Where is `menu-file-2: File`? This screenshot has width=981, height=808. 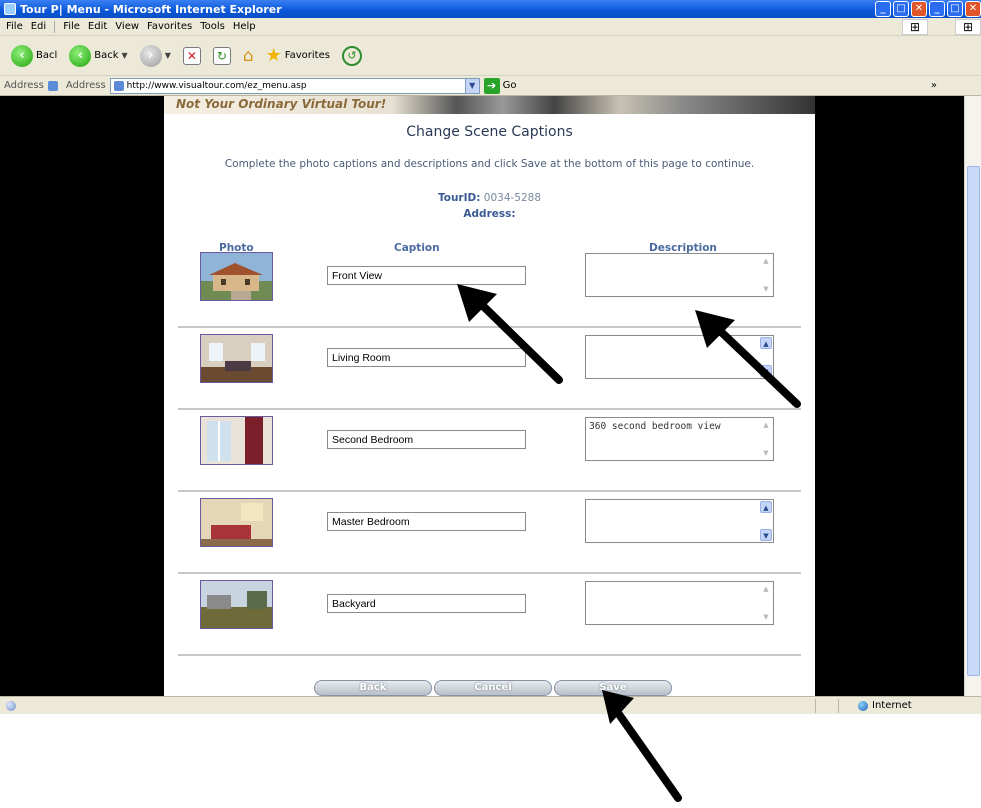 menu-file-2: File is located at coordinates (71, 26).